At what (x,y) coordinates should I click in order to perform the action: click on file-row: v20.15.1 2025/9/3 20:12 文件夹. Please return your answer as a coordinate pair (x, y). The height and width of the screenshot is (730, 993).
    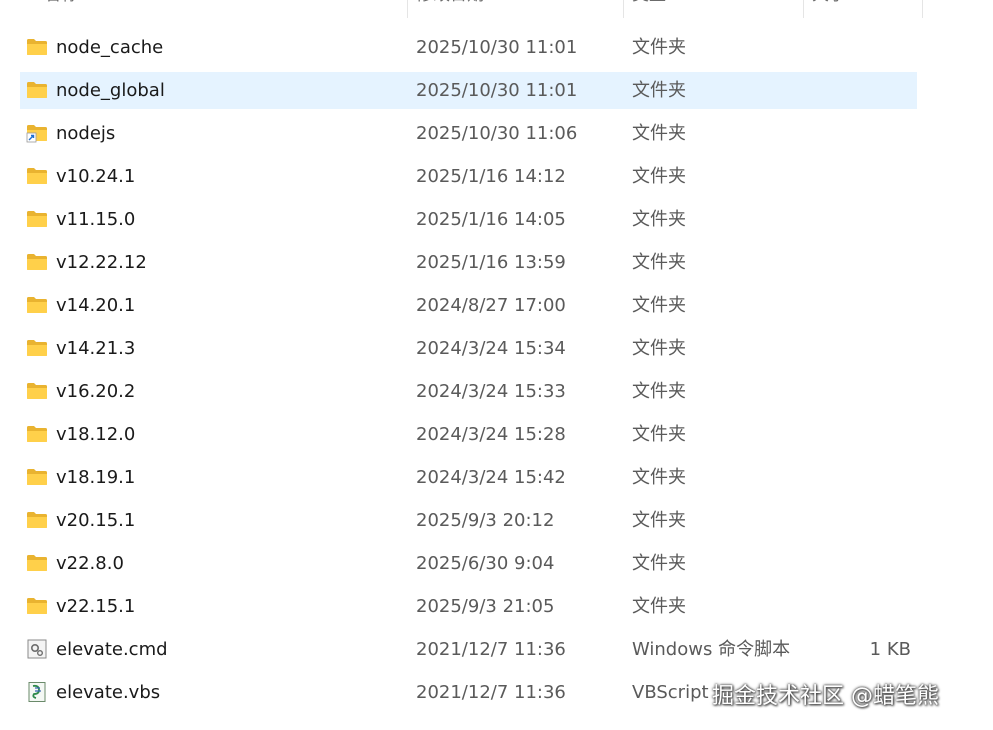
    Looking at the image, I should click on (496, 520).